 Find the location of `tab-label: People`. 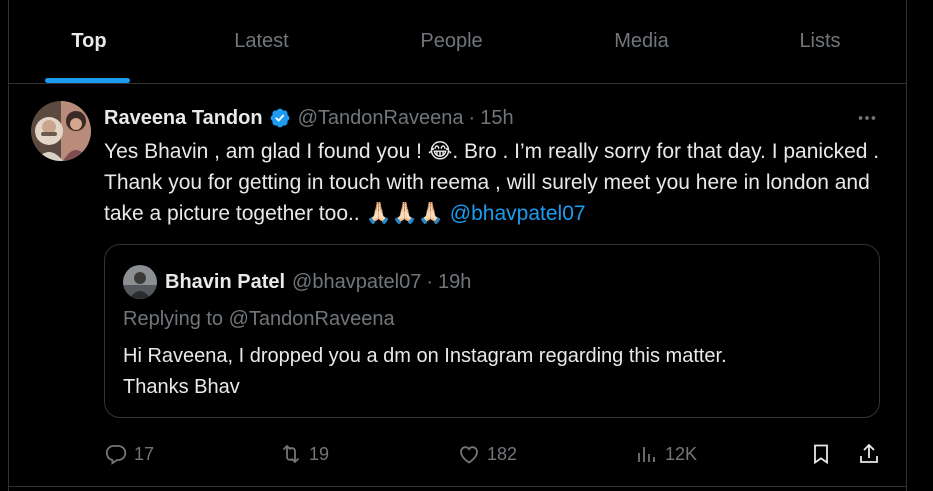

tab-label: People is located at coordinates (451, 41).